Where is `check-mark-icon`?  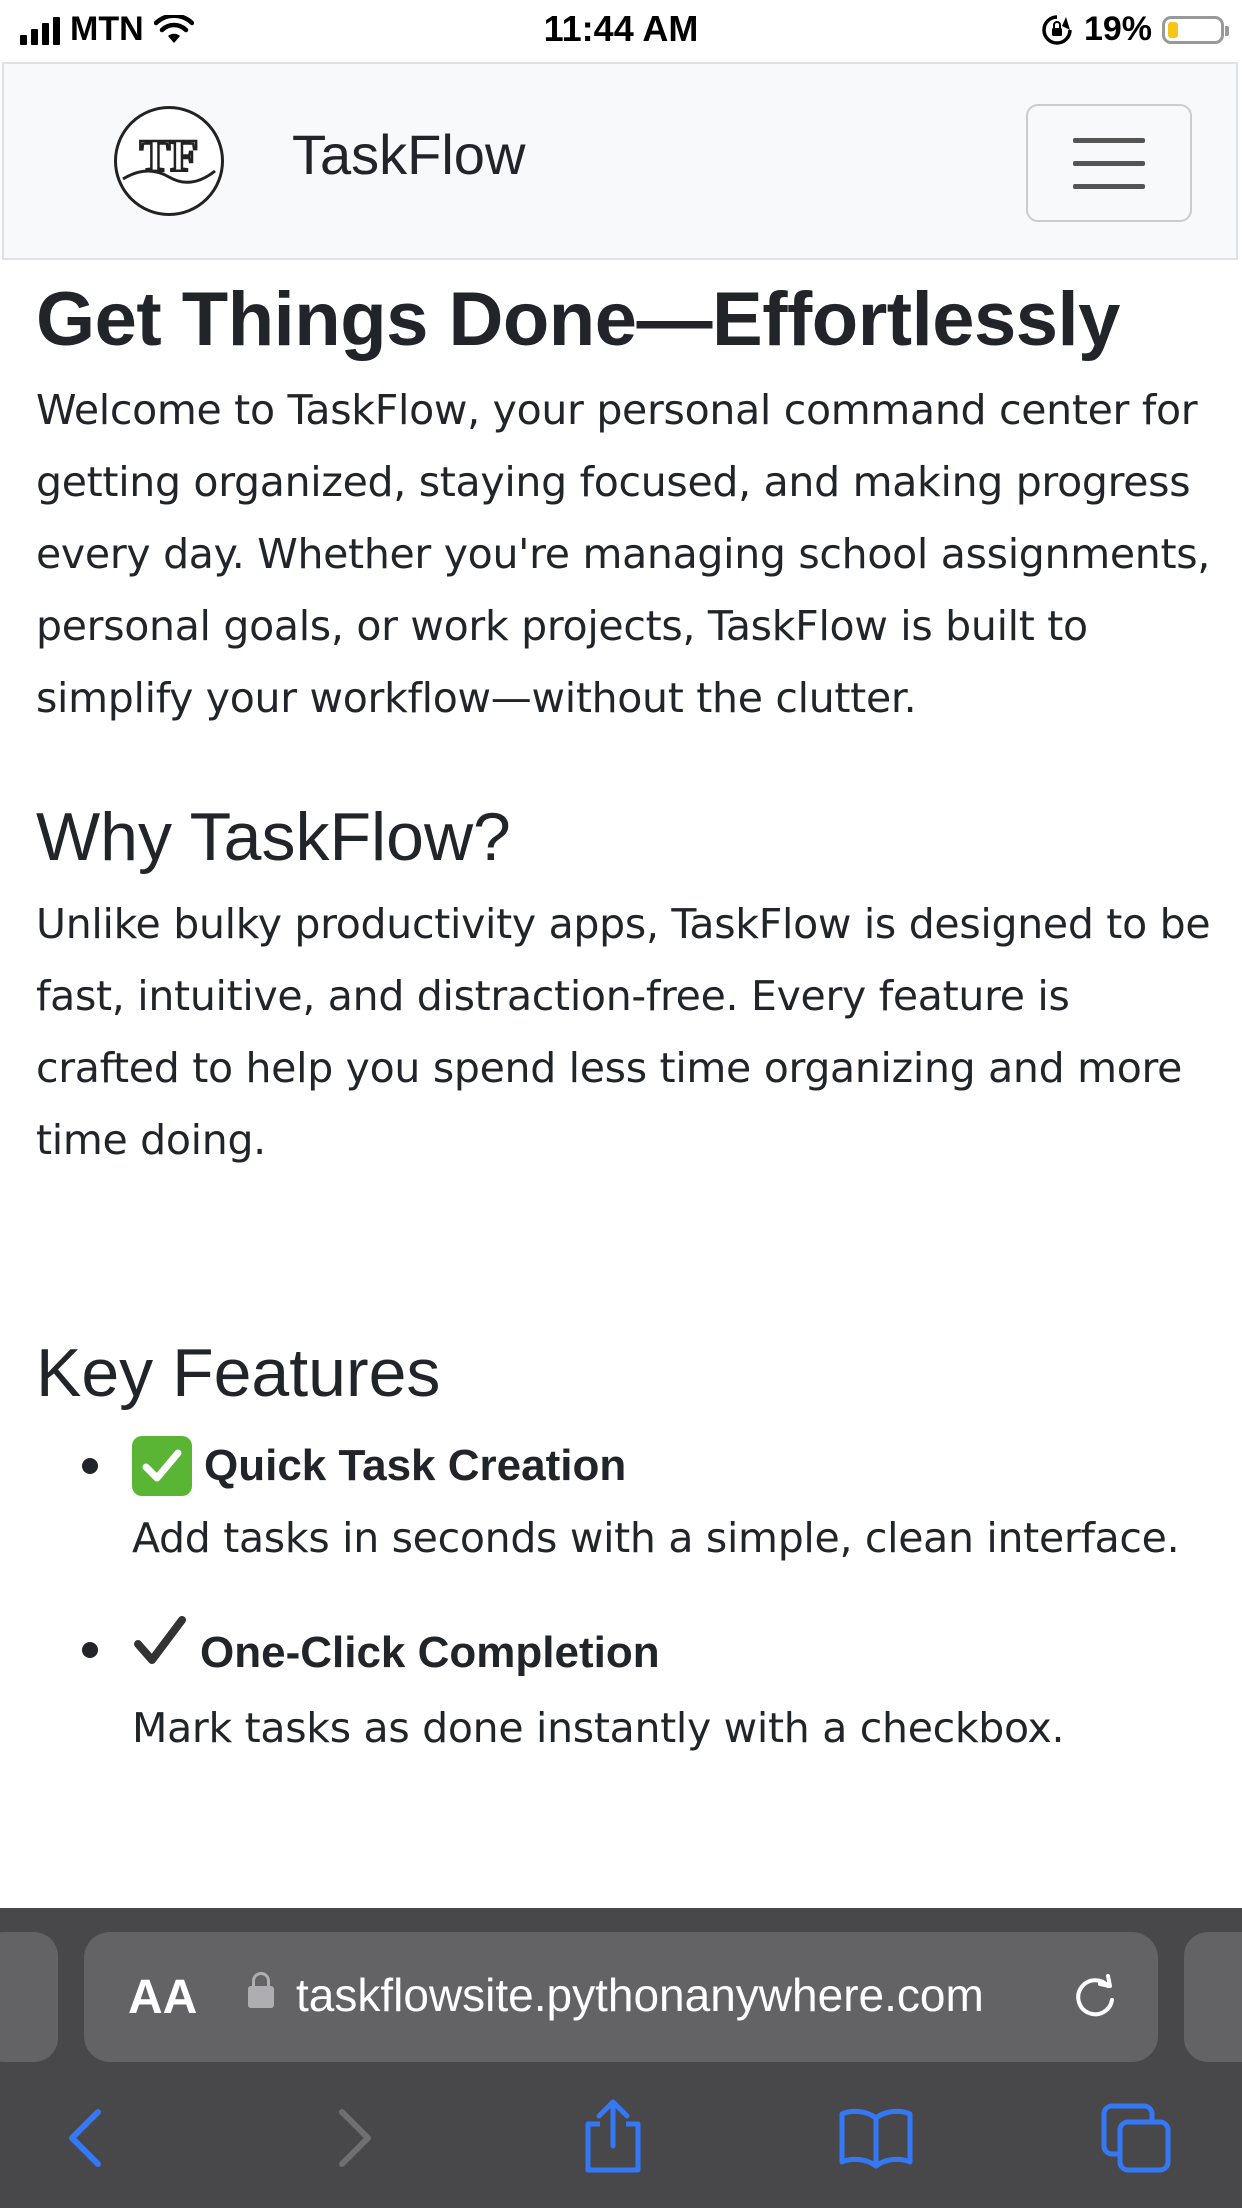 check-mark-icon is located at coordinates (160, 1653).